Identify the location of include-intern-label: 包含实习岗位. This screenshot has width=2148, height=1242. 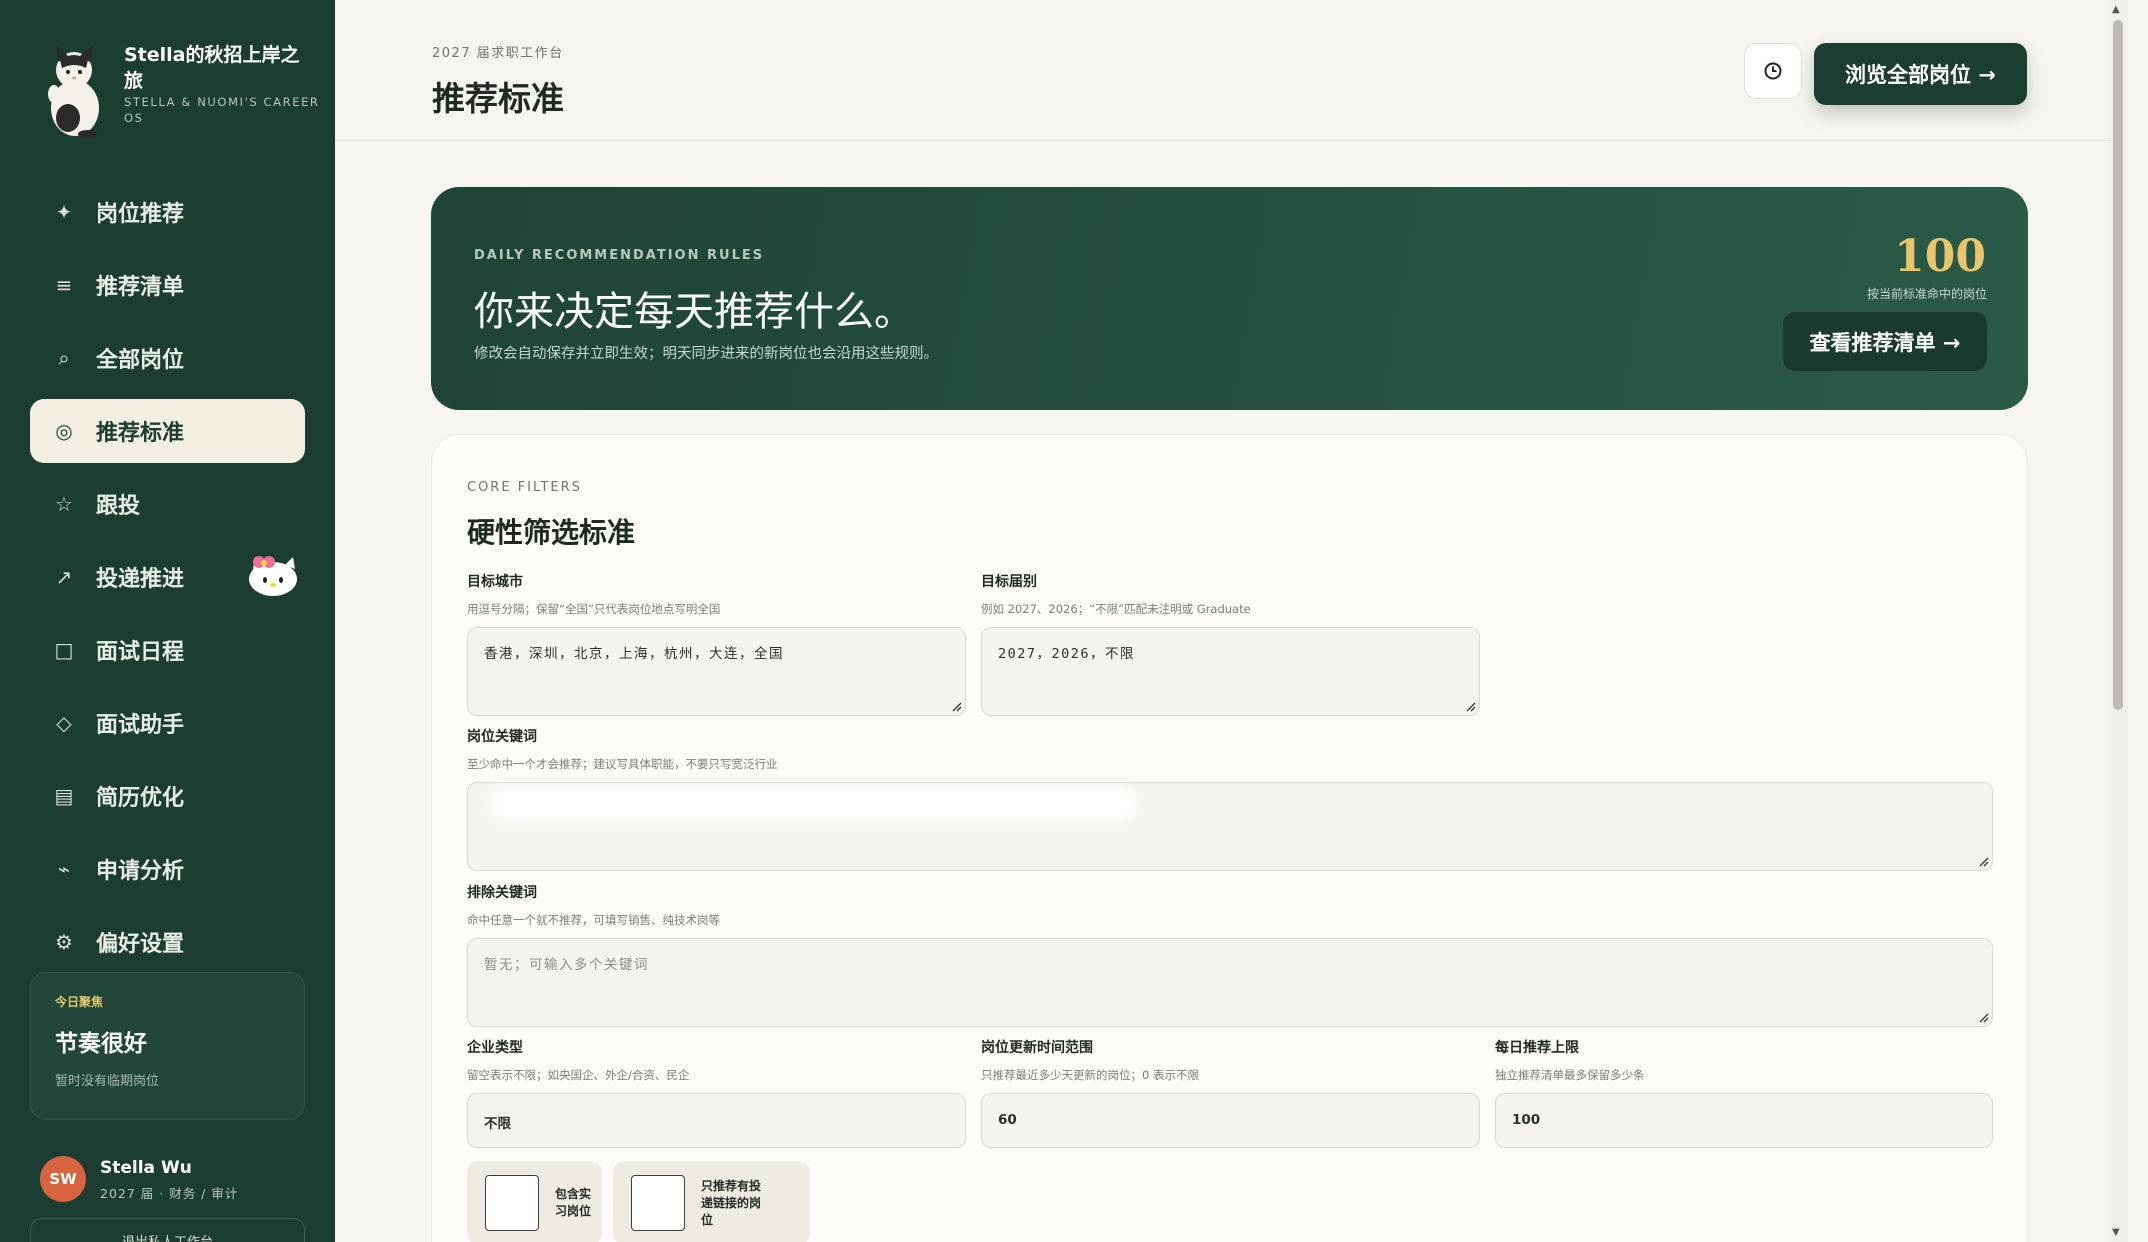
(573, 1202).